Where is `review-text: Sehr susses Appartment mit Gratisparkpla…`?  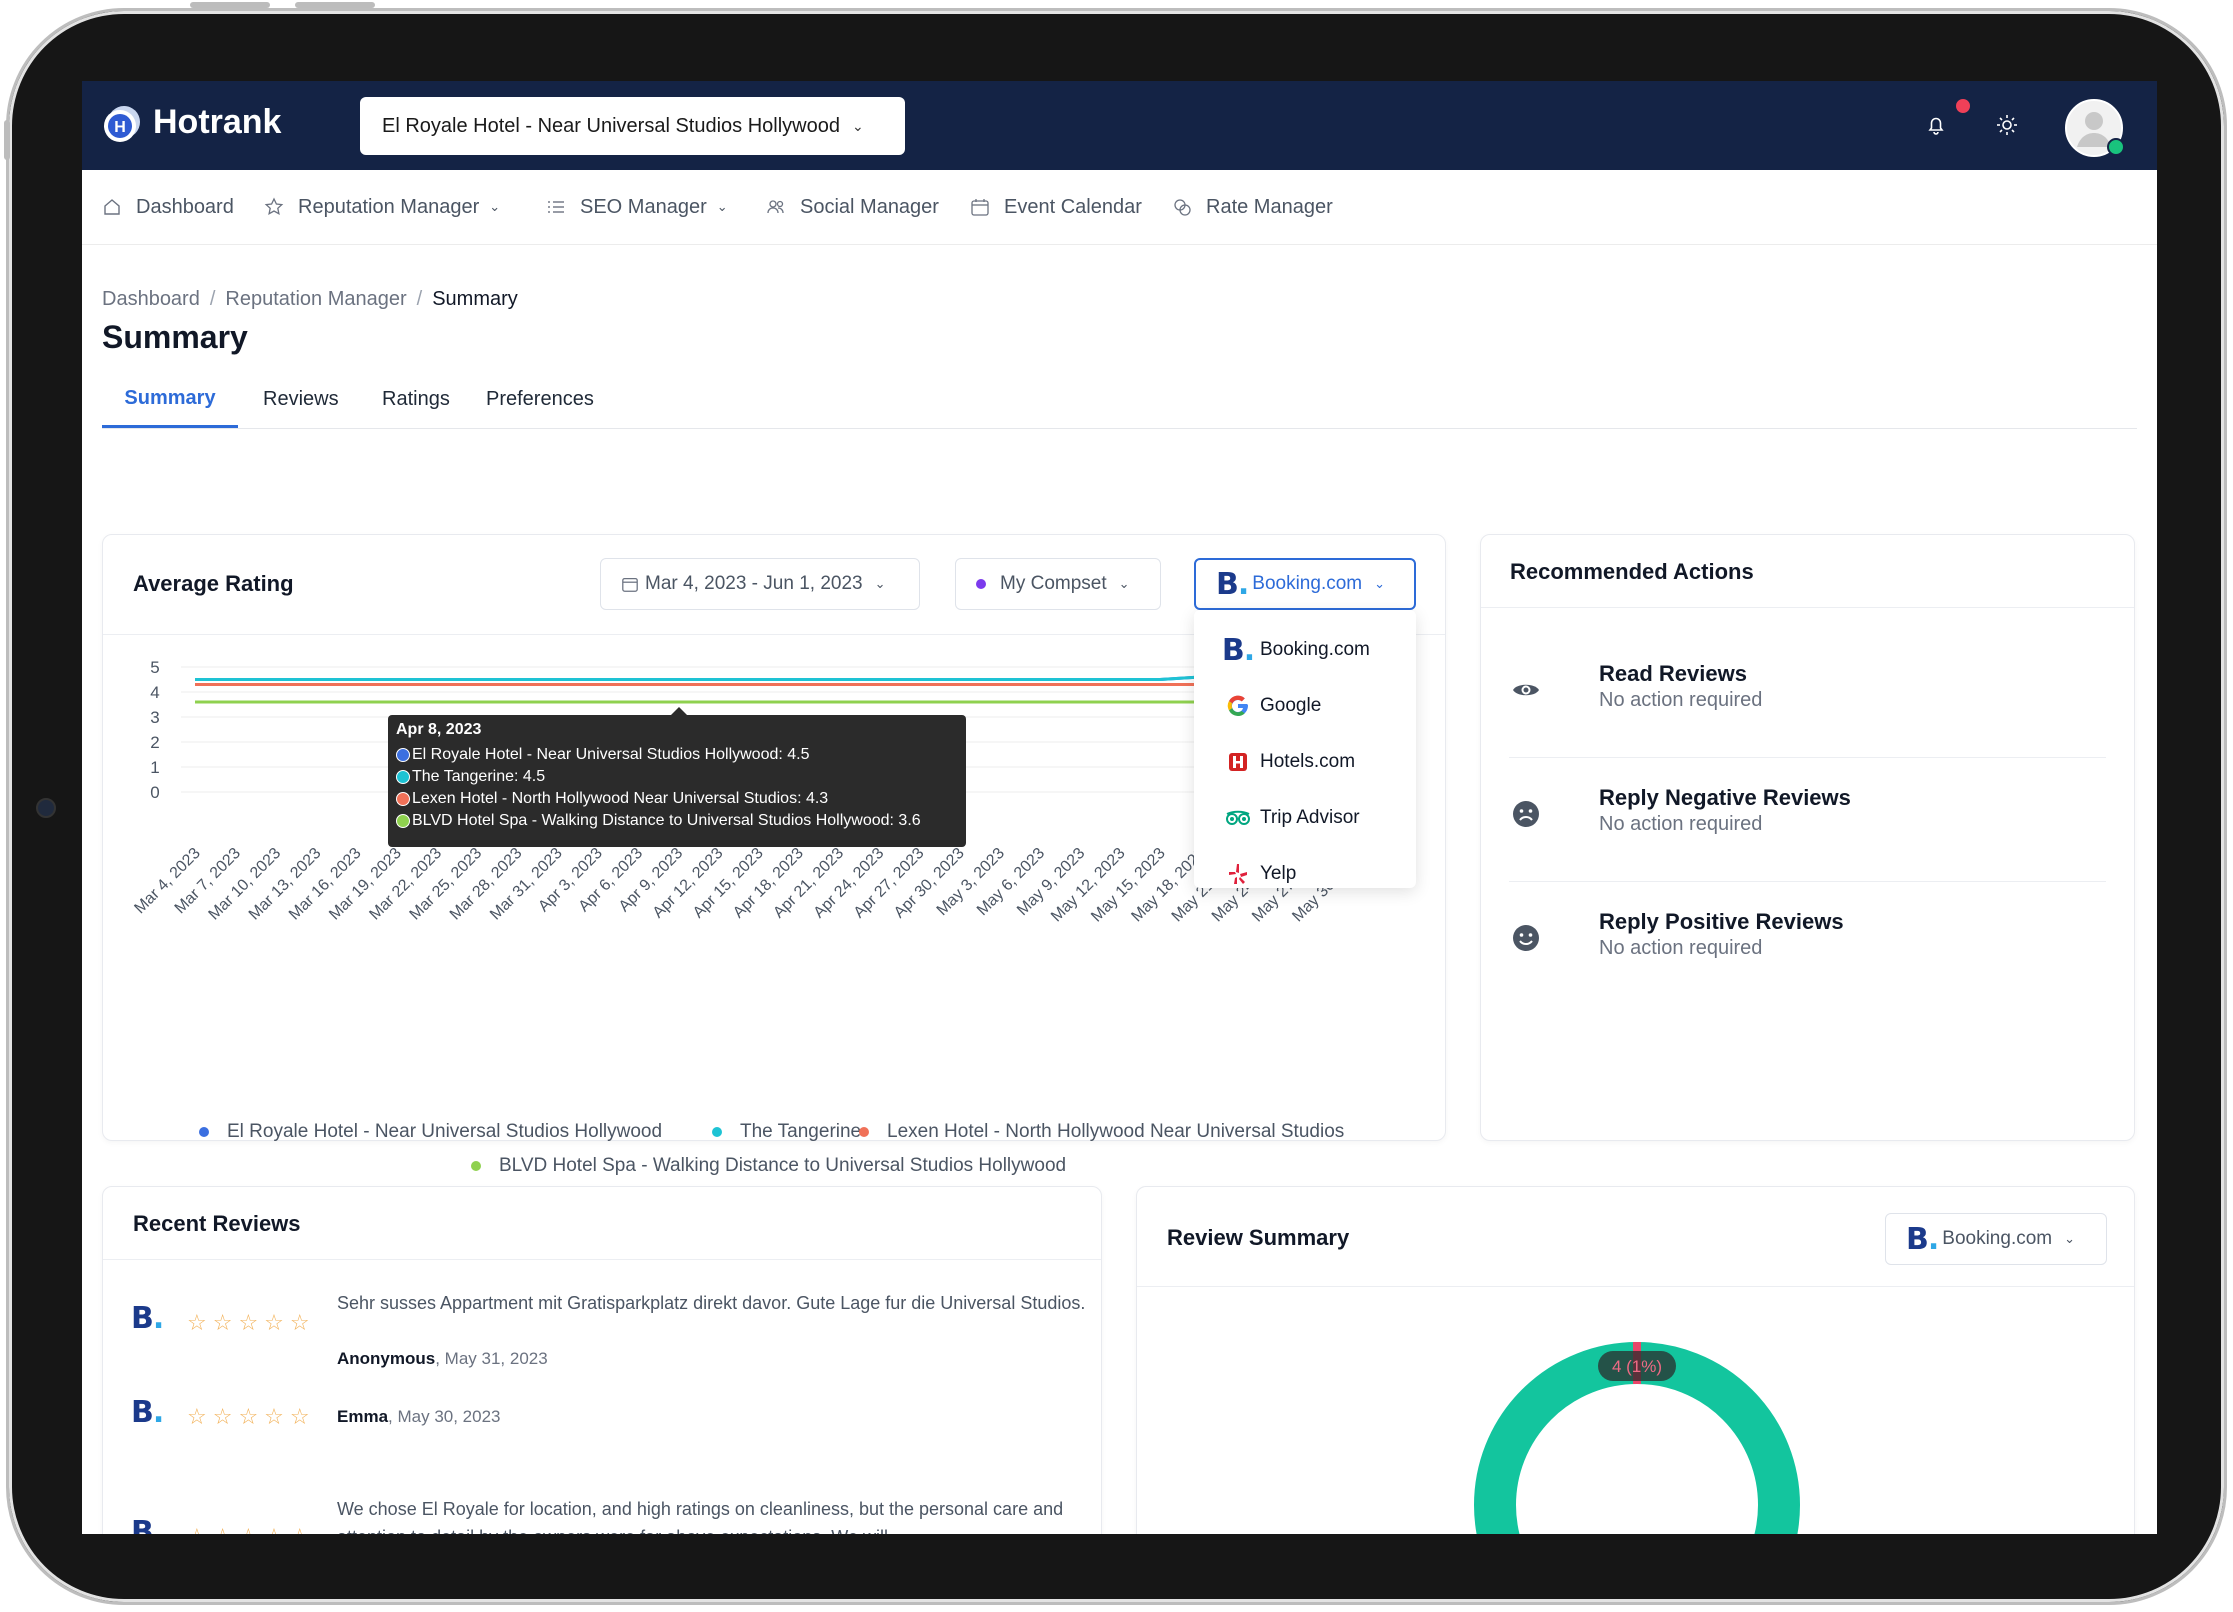 review-text: Sehr susses Appartment mit Gratisparkpla… is located at coordinates (711, 1303).